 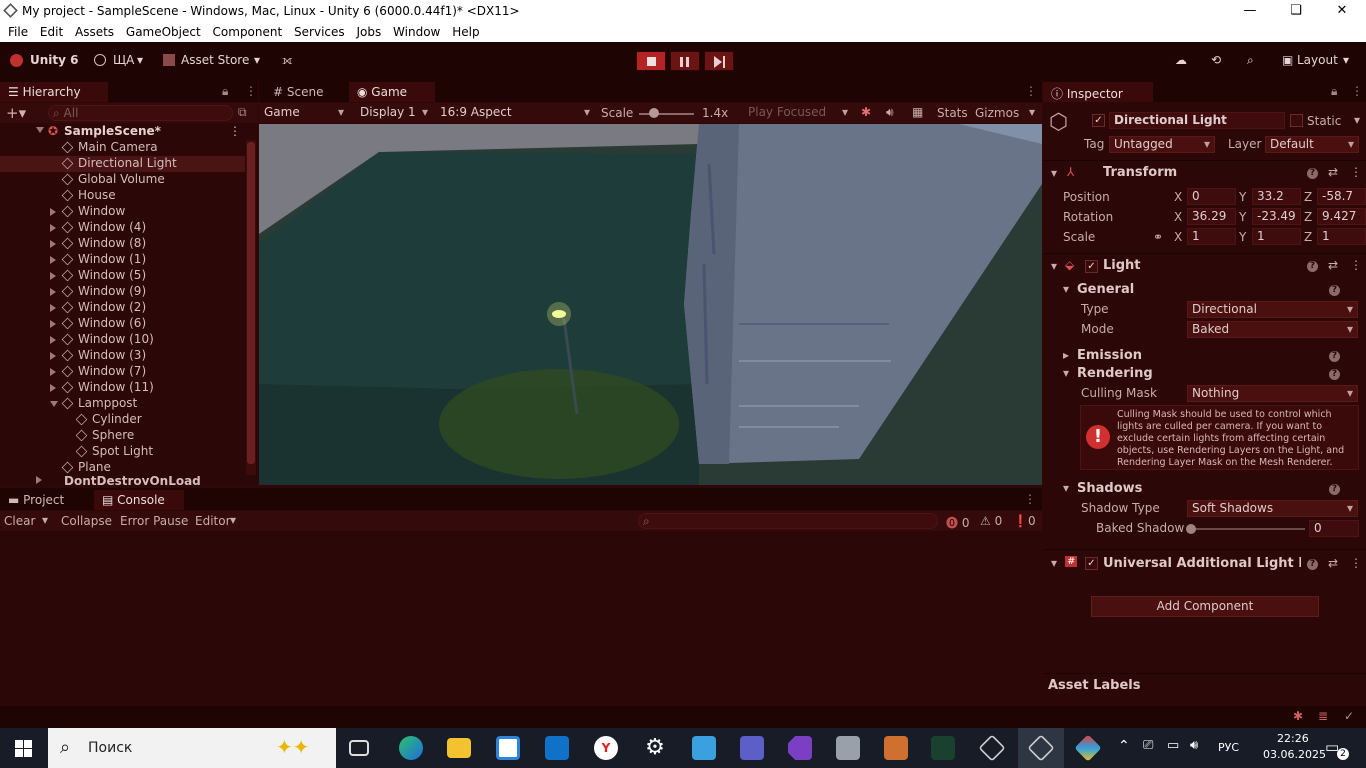 What do you see at coordinates (1148, 745) in the screenshot?
I see `tray-icon-1: ⎚` at bounding box center [1148, 745].